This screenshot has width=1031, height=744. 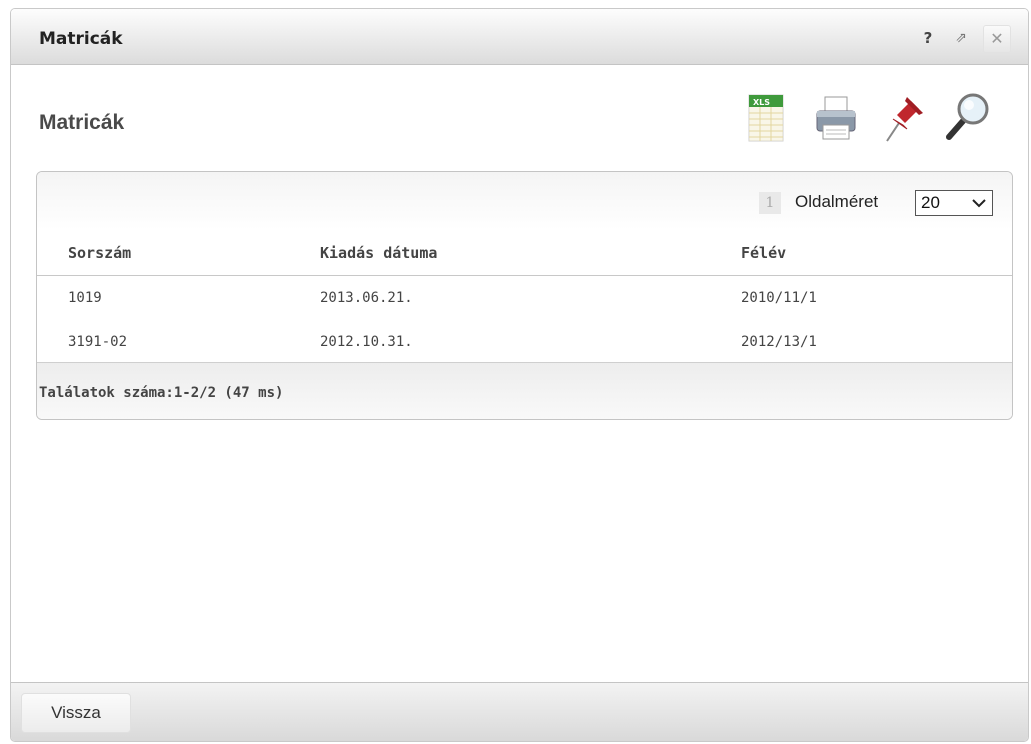 I want to click on help-icon: ?, so click(x=928, y=38).